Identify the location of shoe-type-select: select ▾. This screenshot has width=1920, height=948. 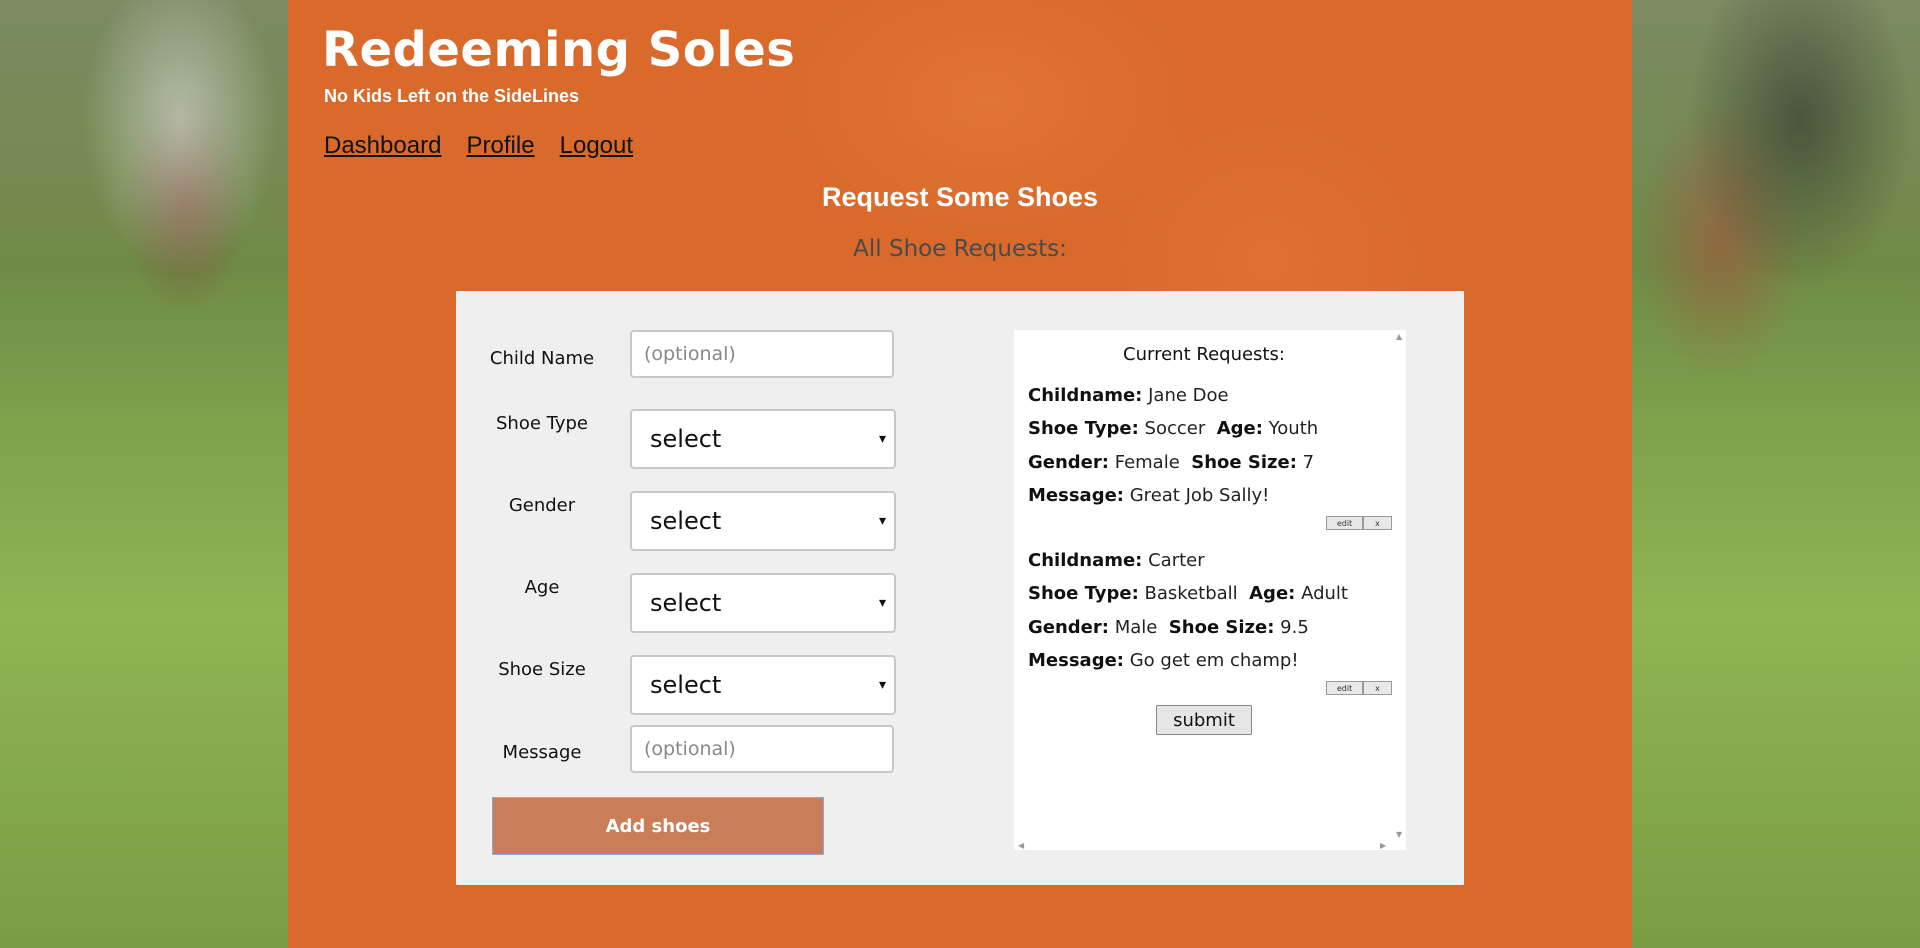
(763, 439).